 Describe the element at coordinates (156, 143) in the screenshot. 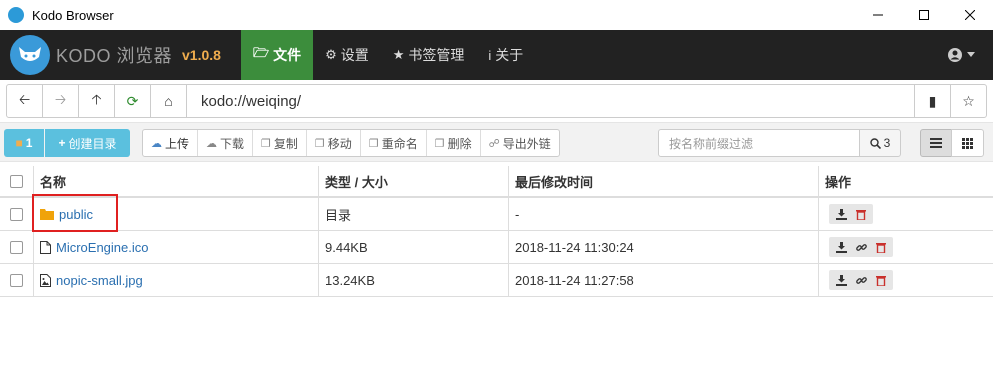

I see `cloud-upload-icon: ☁` at that location.